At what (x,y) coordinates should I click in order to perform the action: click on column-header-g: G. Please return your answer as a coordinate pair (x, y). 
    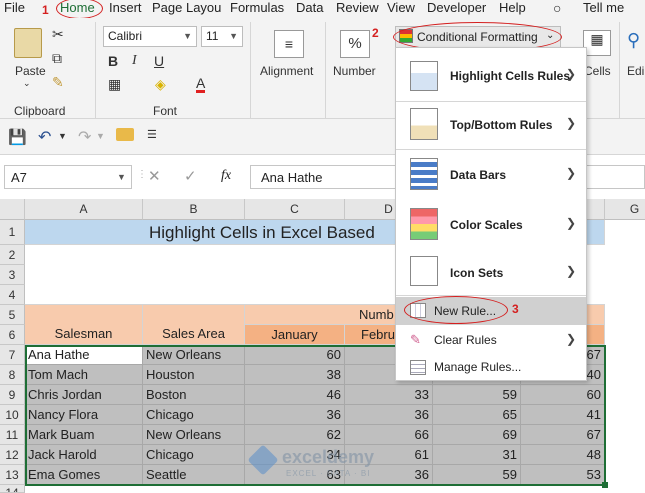
    Looking at the image, I should click on (625, 209).